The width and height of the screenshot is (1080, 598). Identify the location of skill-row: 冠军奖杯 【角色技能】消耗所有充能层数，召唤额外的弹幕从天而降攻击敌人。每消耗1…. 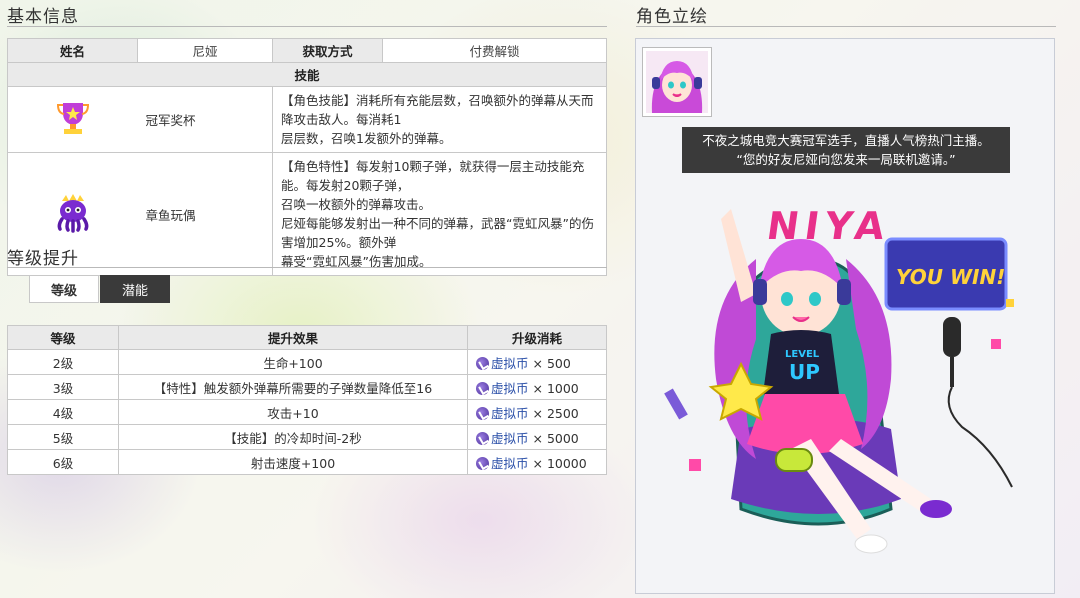
(307, 119).